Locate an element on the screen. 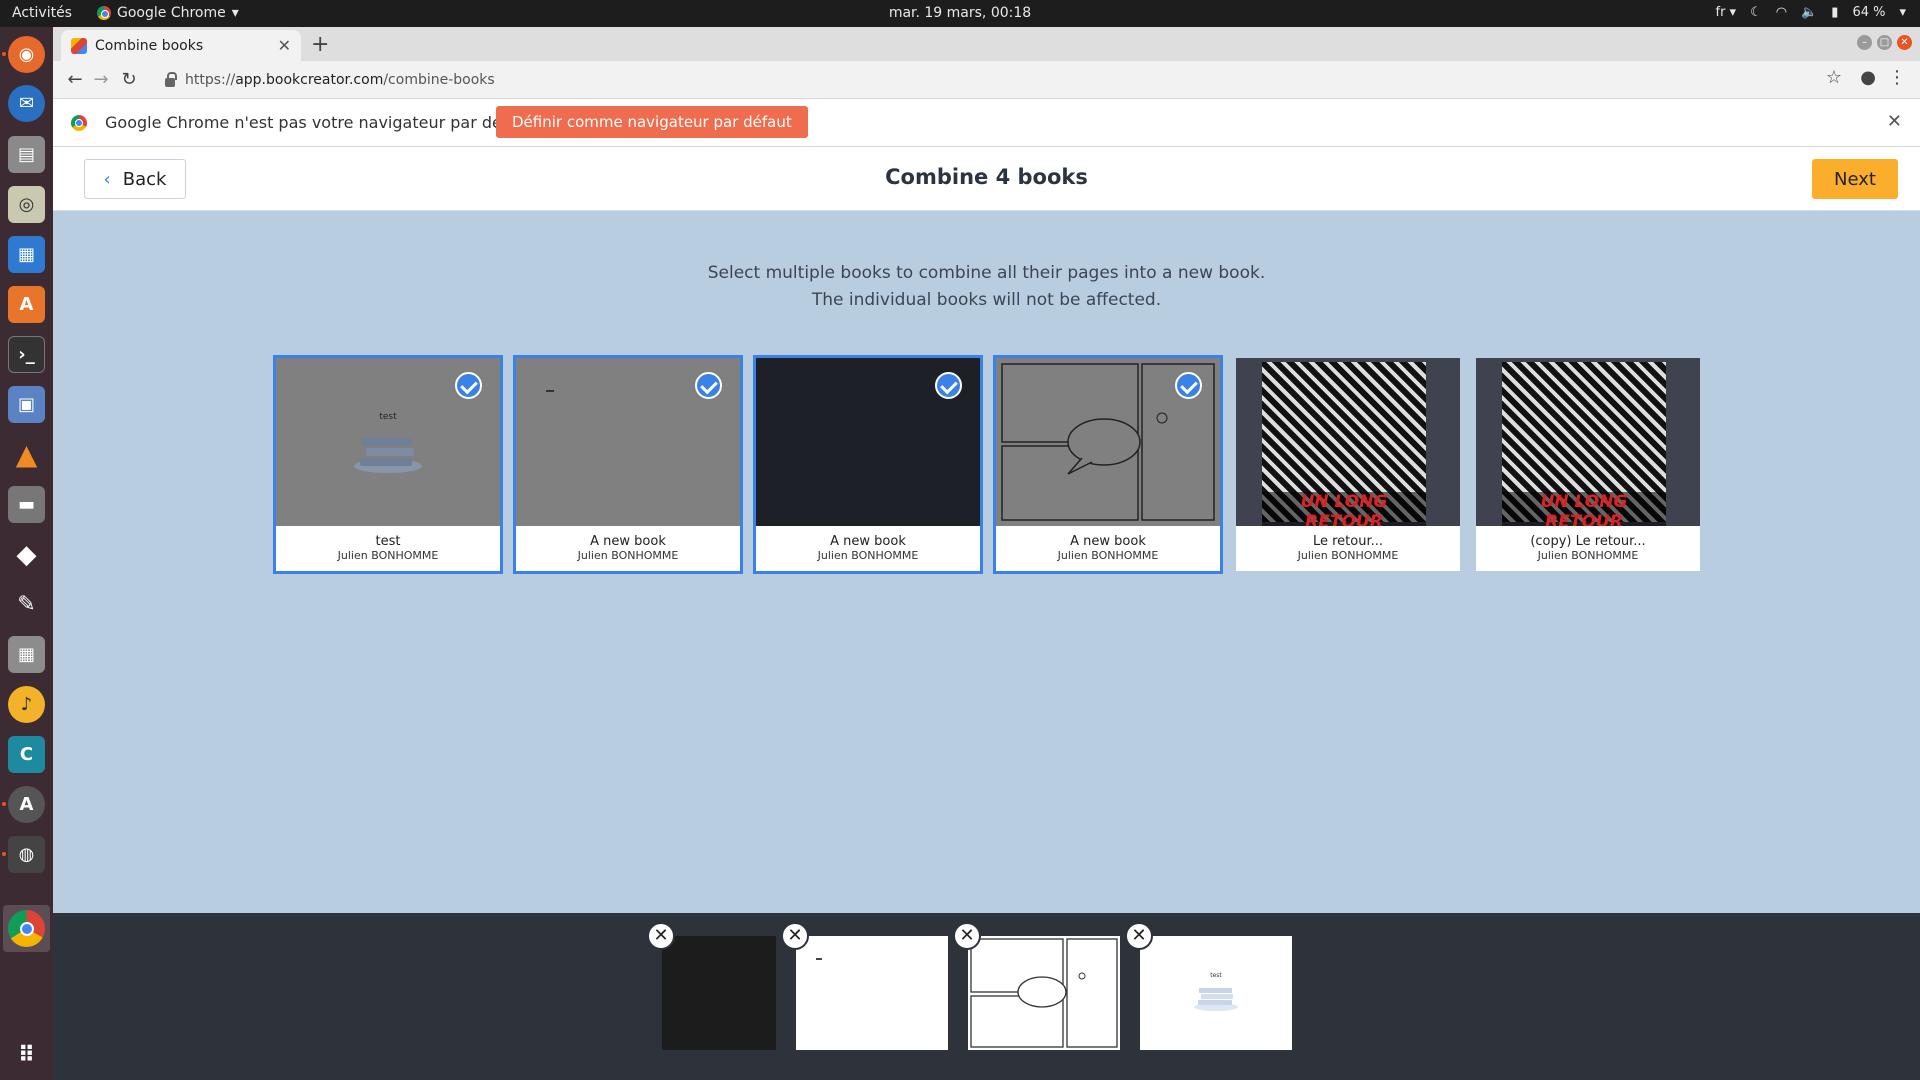  maximize-button: □ is located at coordinates (1884, 42).